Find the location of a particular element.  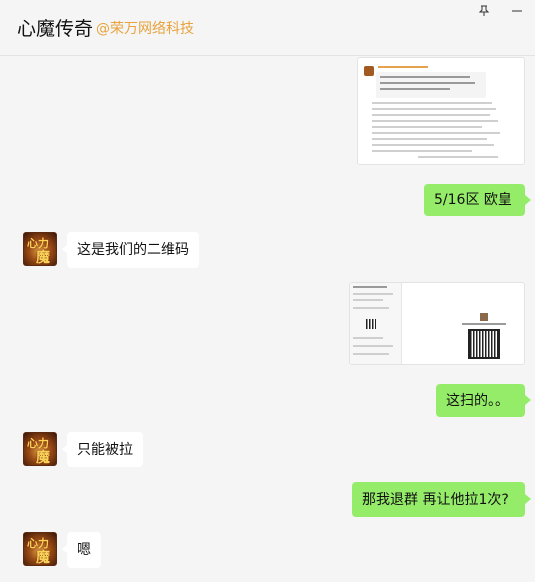

minimize-button is located at coordinates (517, 11).